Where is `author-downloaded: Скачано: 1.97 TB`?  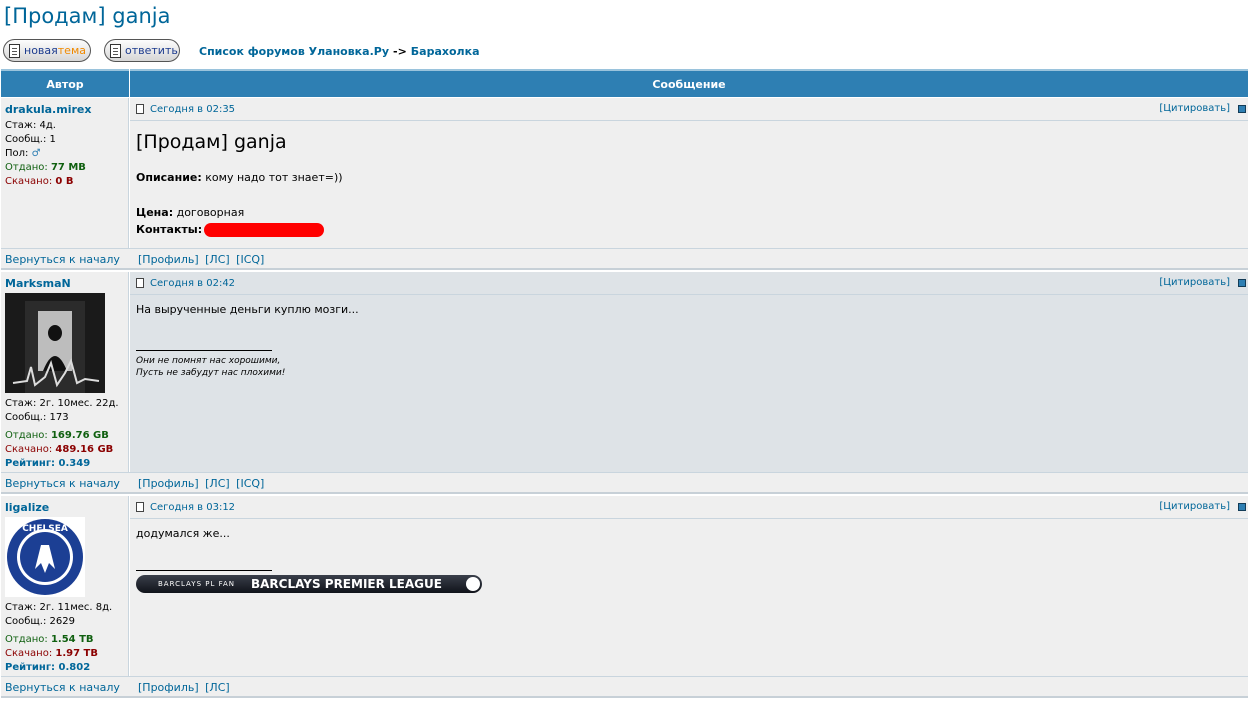 author-downloaded: Скачано: 1.97 TB is located at coordinates (52, 653).